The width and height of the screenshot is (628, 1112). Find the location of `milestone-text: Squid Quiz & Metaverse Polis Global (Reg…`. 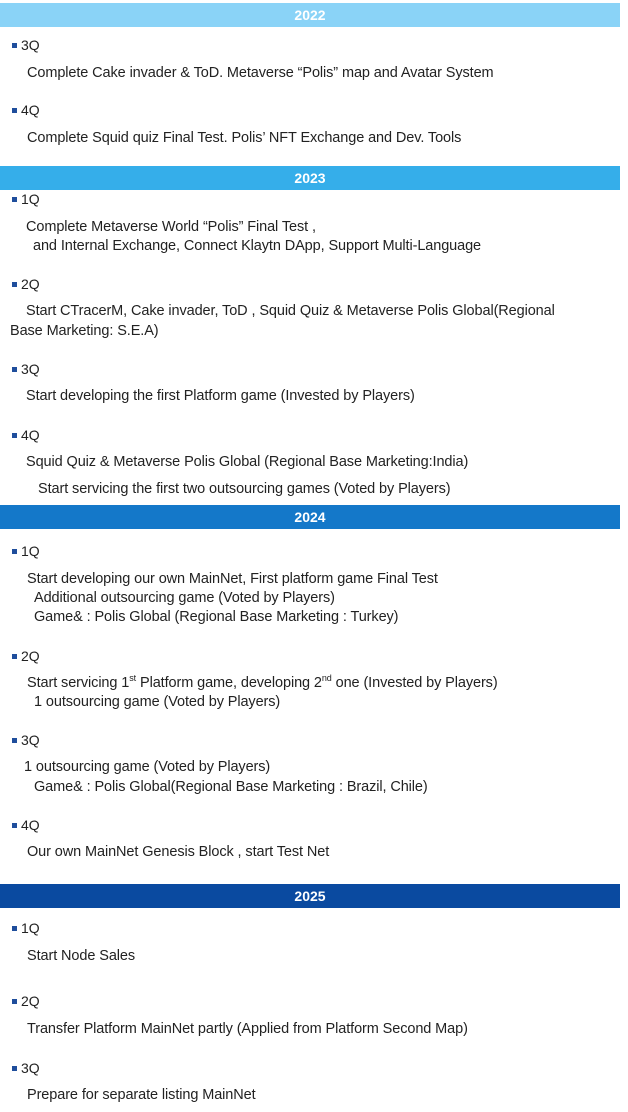

milestone-text: Squid Quiz & Metaverse Polis Global (Reg… is located at coordinates (247, 462).